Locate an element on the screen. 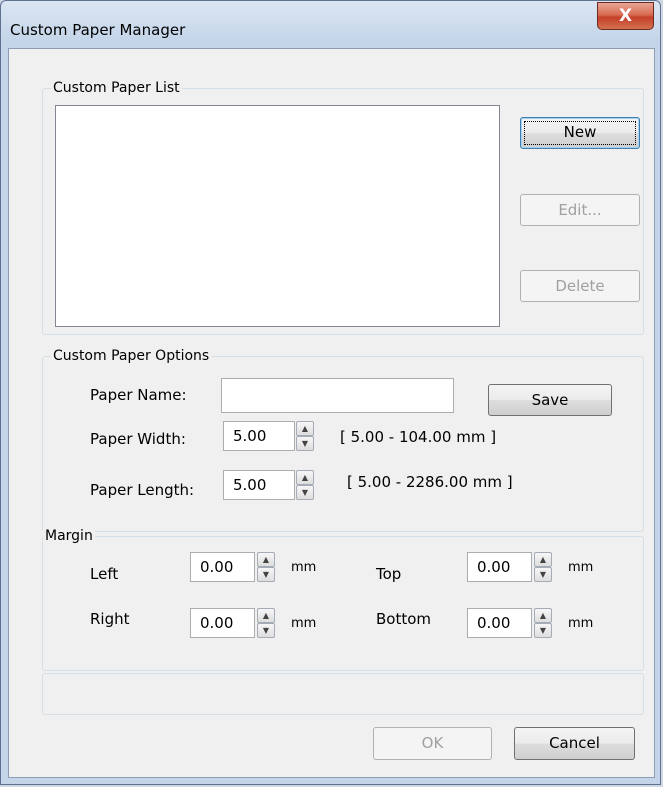  paper-length-field: 5.00 is located at coordinates (259, 485).